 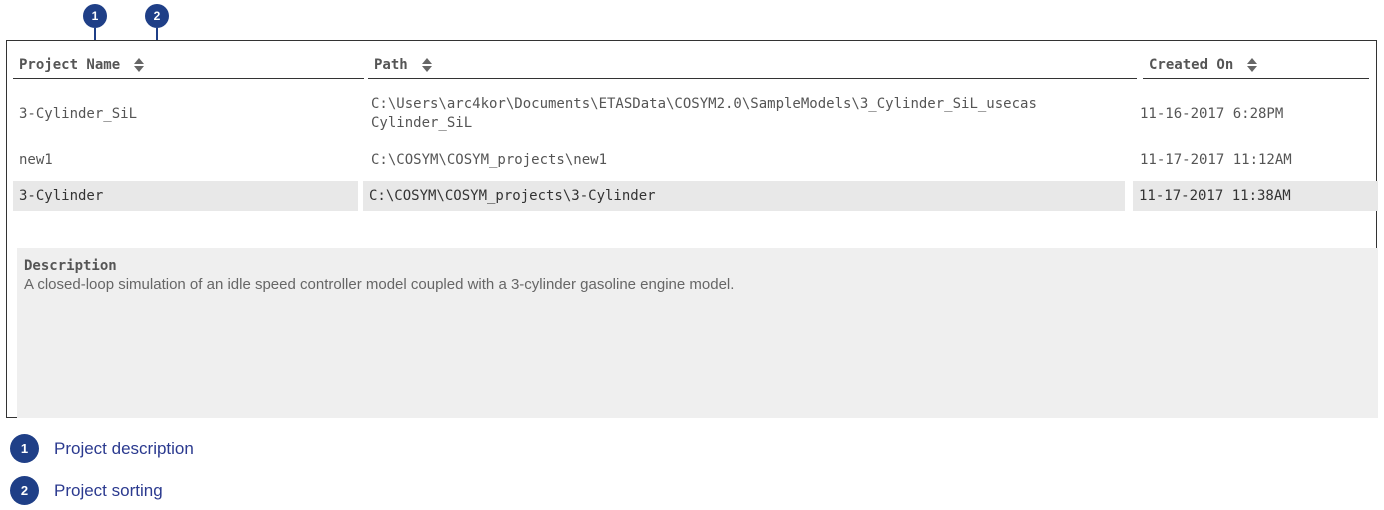 I want to click on legend-item-2: 2 Project sorting, so click(x=86, y=490).